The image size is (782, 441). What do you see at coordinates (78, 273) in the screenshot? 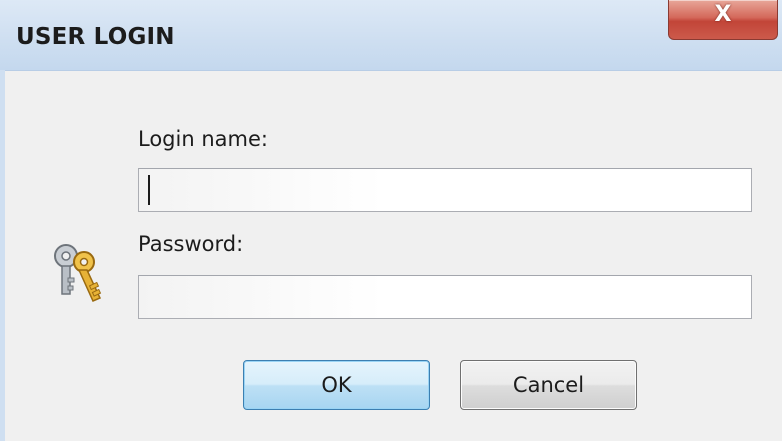
I see `keys-icon` at bounding box center [78, 273].